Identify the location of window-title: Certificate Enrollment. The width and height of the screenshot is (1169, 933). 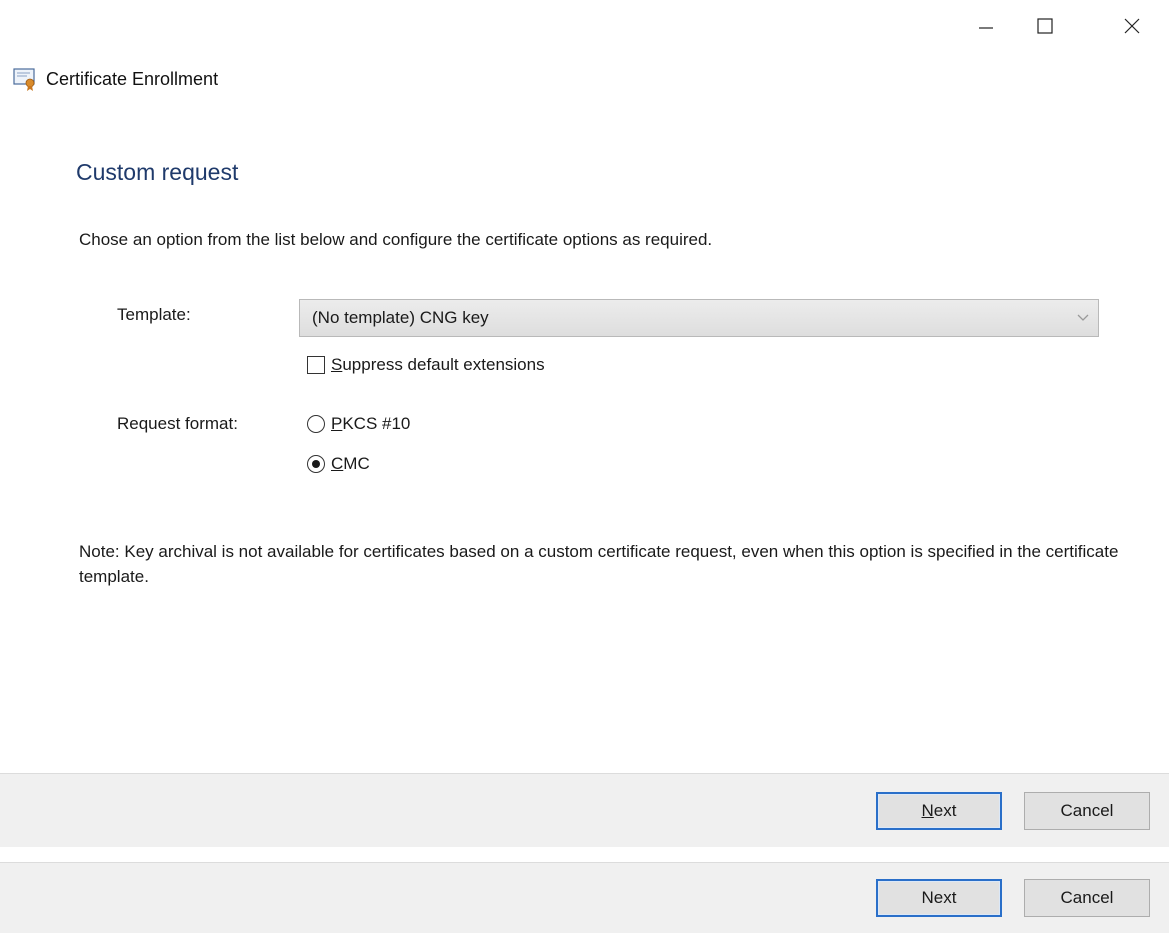
(132, 79).